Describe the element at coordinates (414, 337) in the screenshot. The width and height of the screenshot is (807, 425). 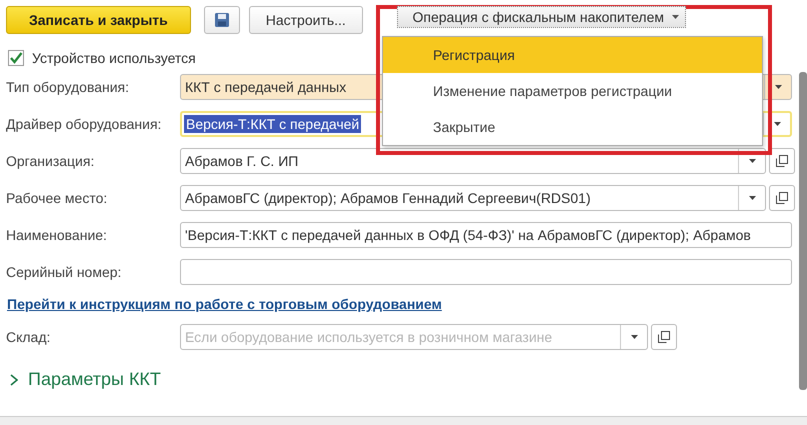
I see `dropdown-field: Если оборудование используется в розничном магазине` at that location.